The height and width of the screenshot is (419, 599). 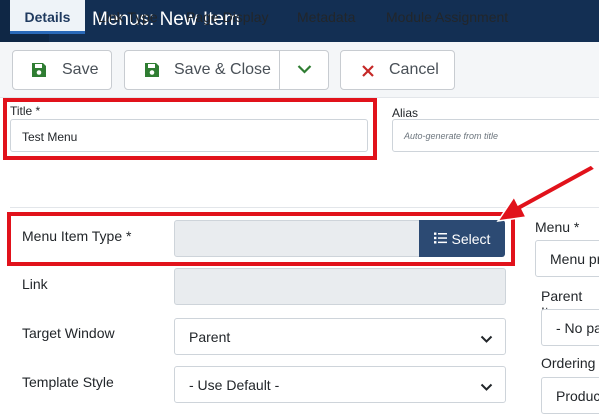 I want to click on highlight-box-title, so click(x=190, y=129).